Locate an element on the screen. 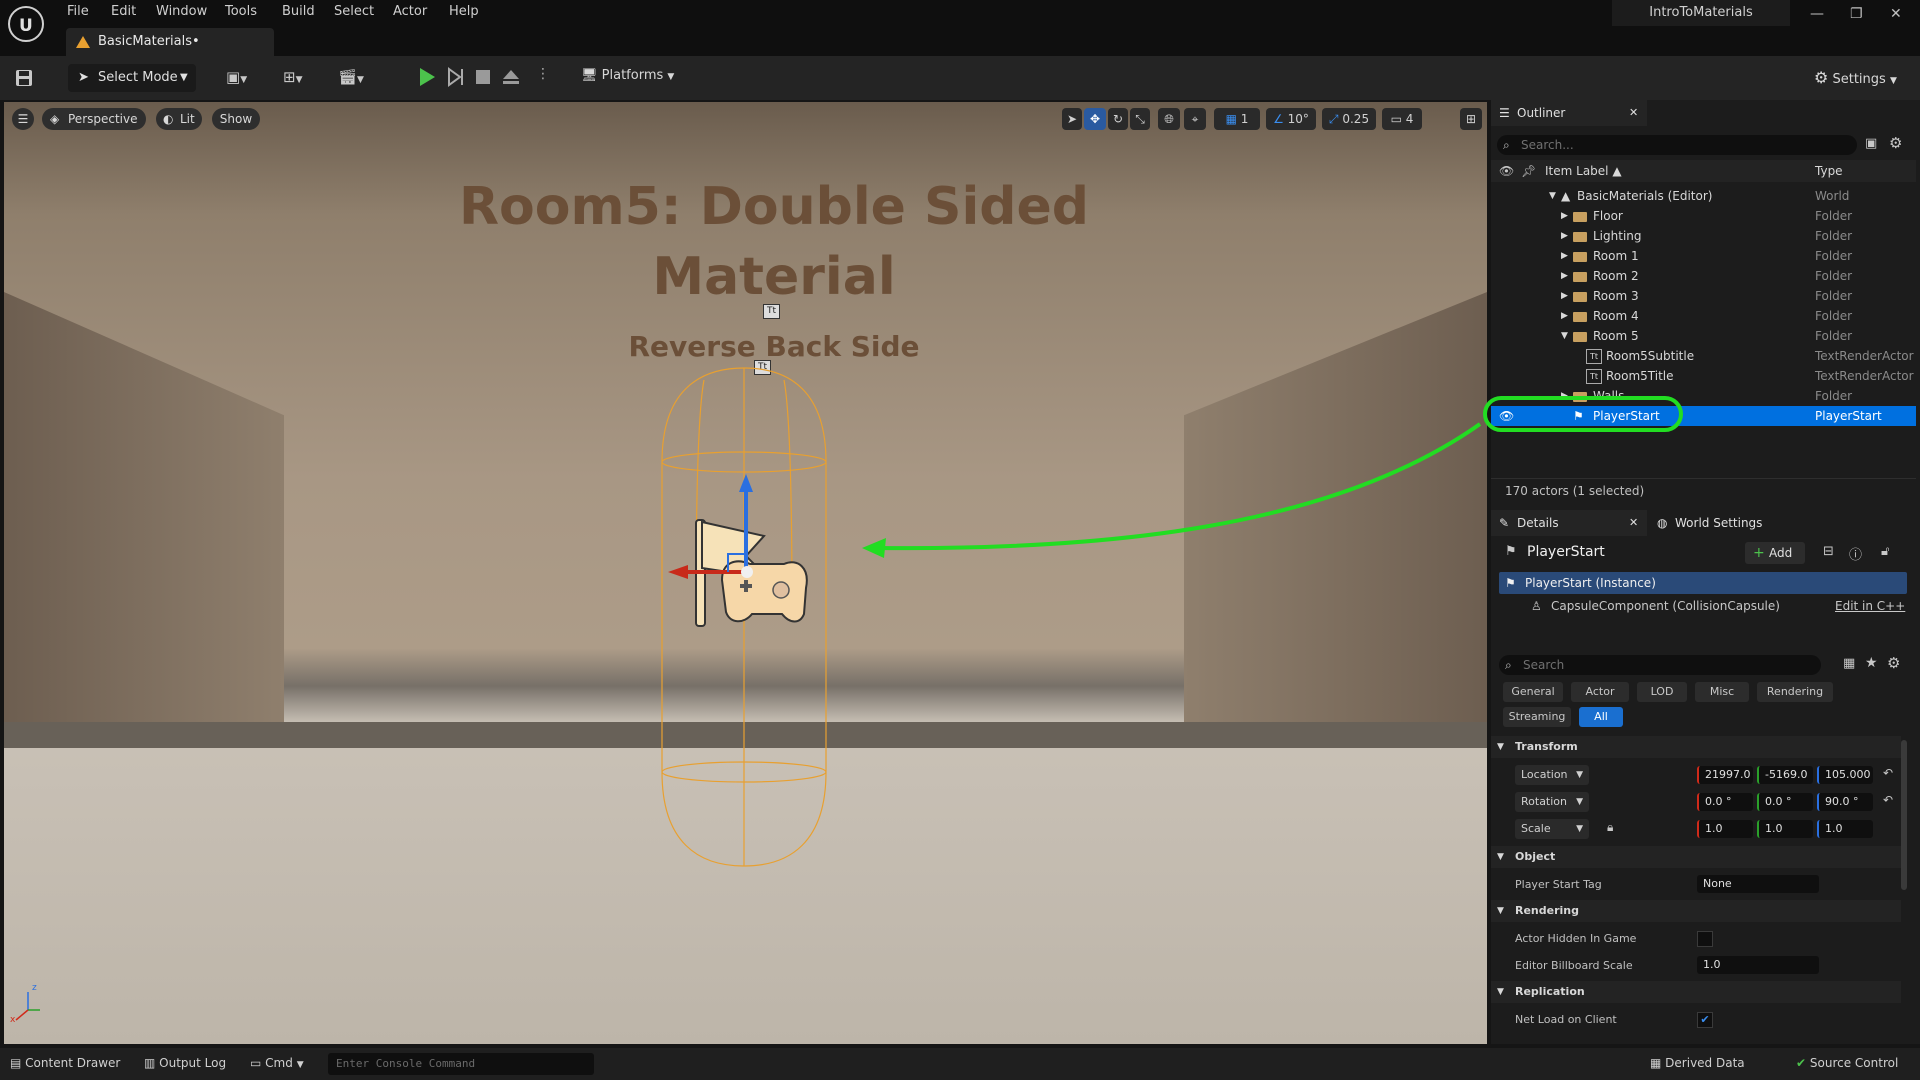  scale-tool-icon: ⤡ is located at coordinates (1140, 119).